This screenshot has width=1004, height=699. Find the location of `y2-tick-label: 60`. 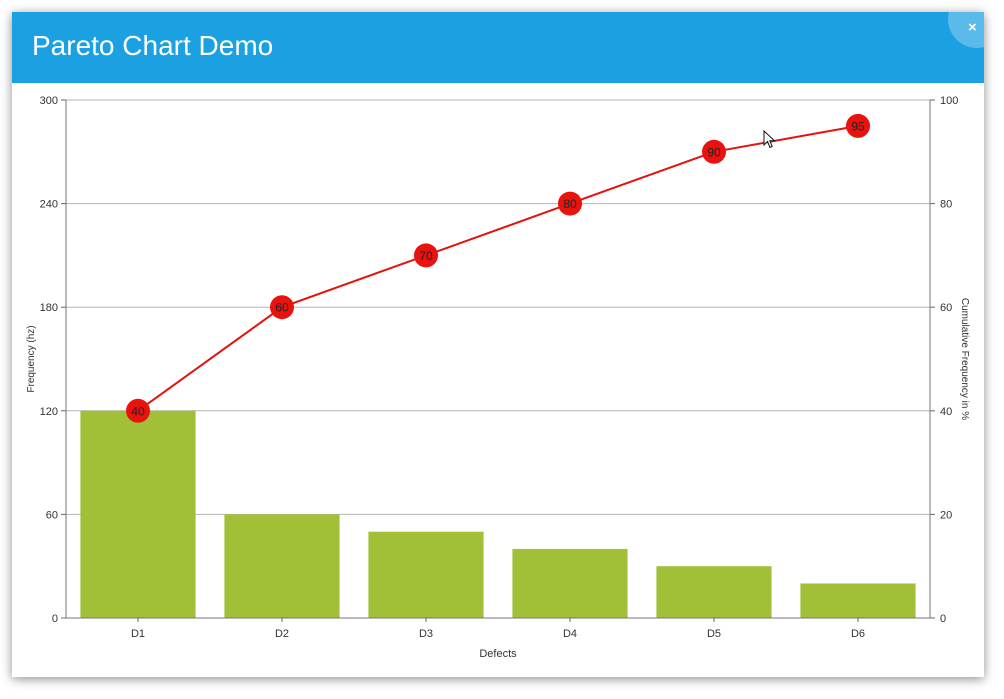

y2-tick-label: 60 is located at coordinates (946, 308).